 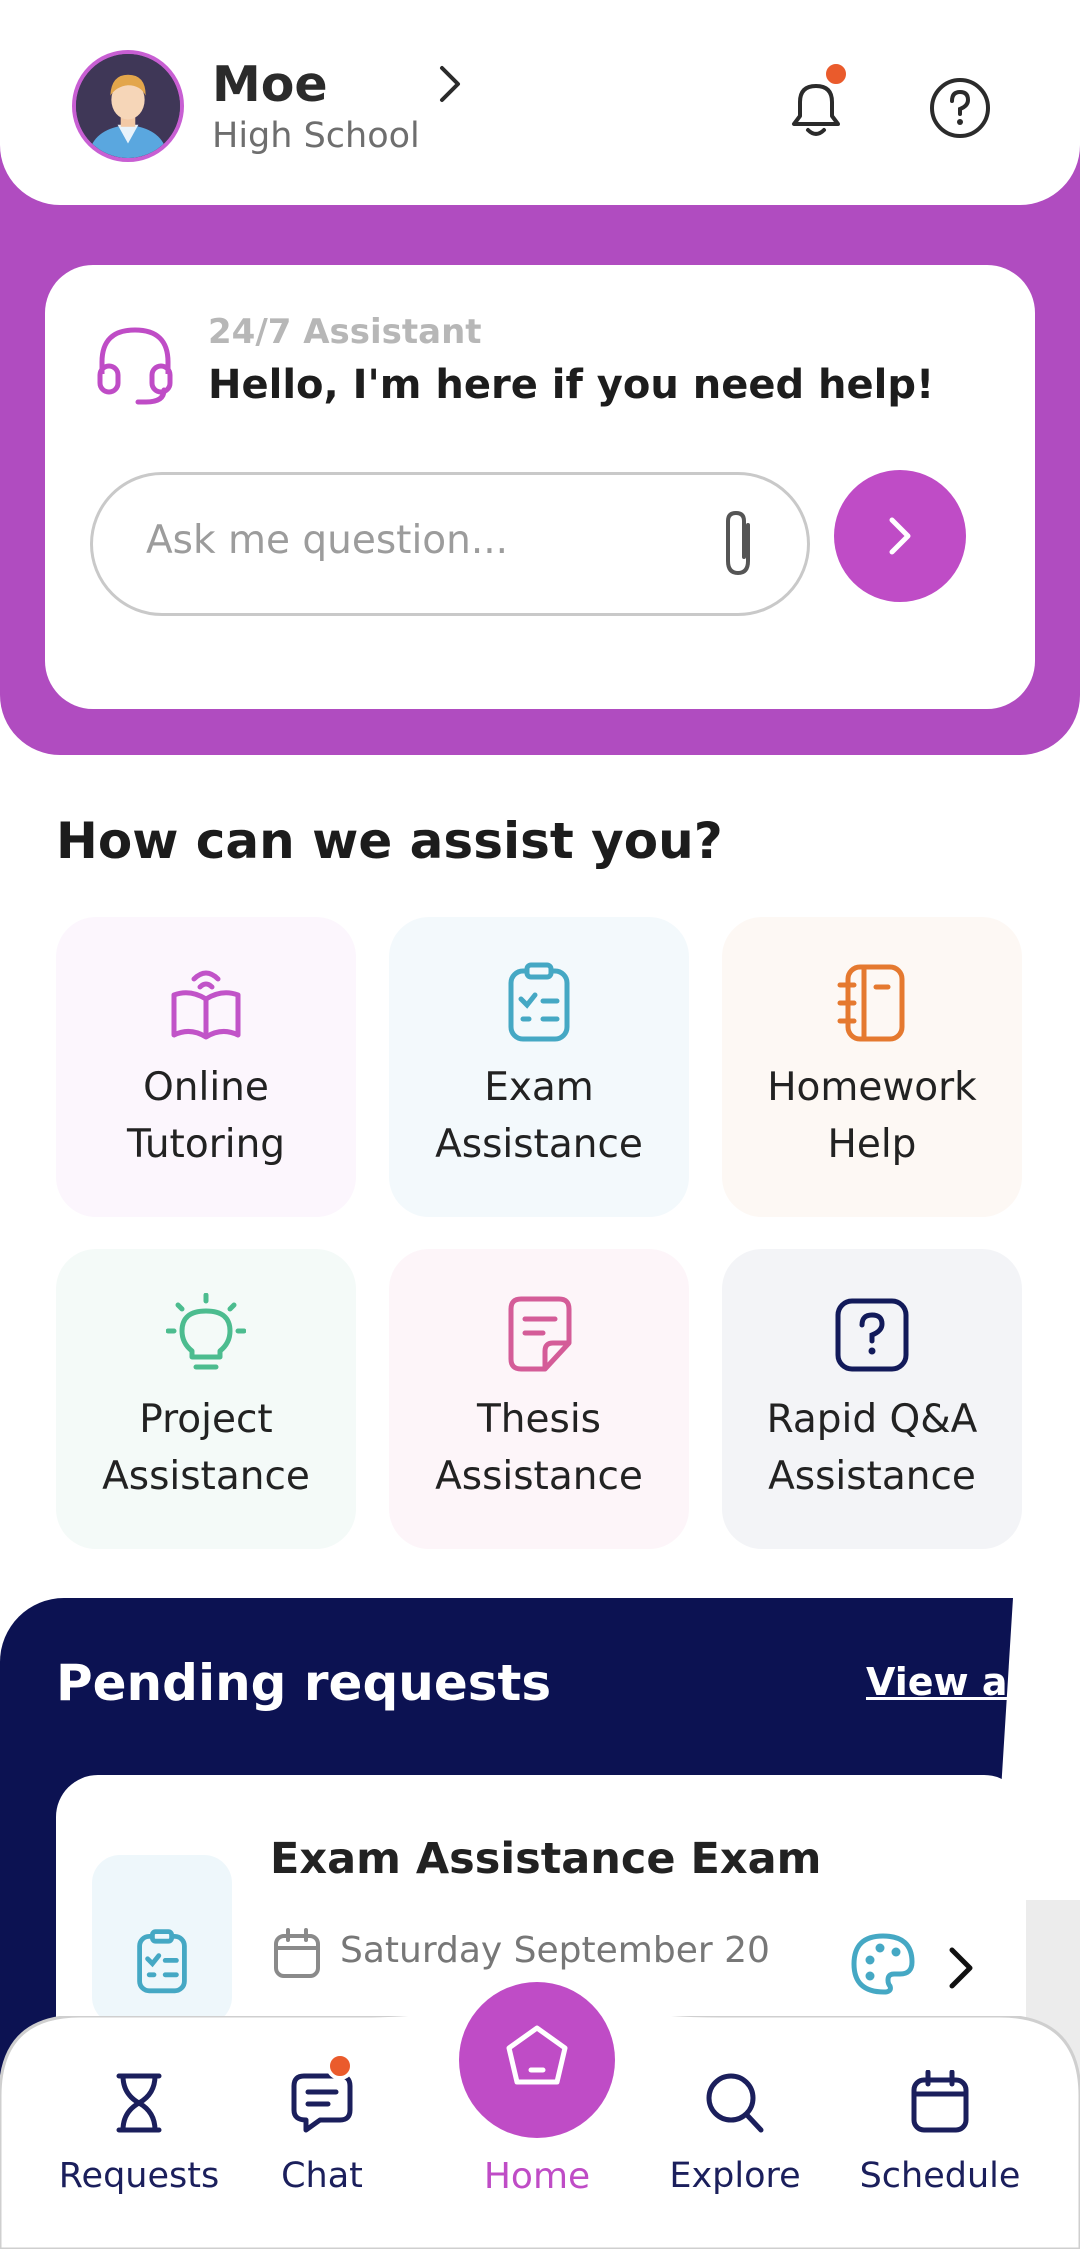 I want to click on open-book-icon, so click(x=206, y=1005).